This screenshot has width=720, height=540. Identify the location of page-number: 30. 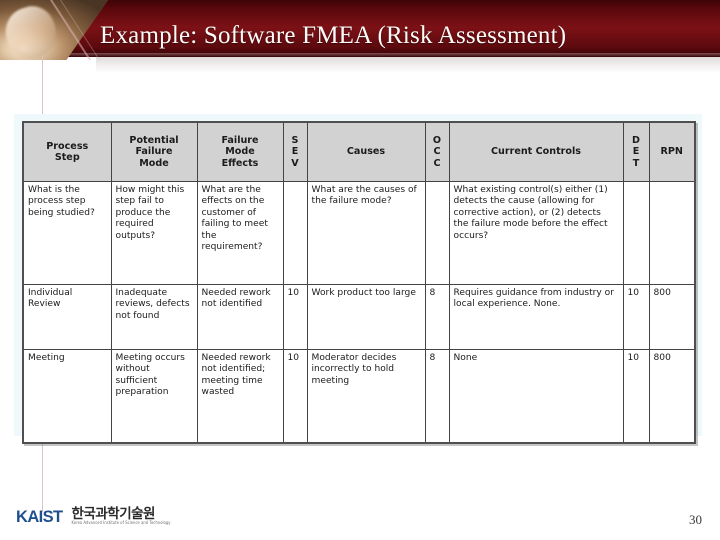
(695, 519).